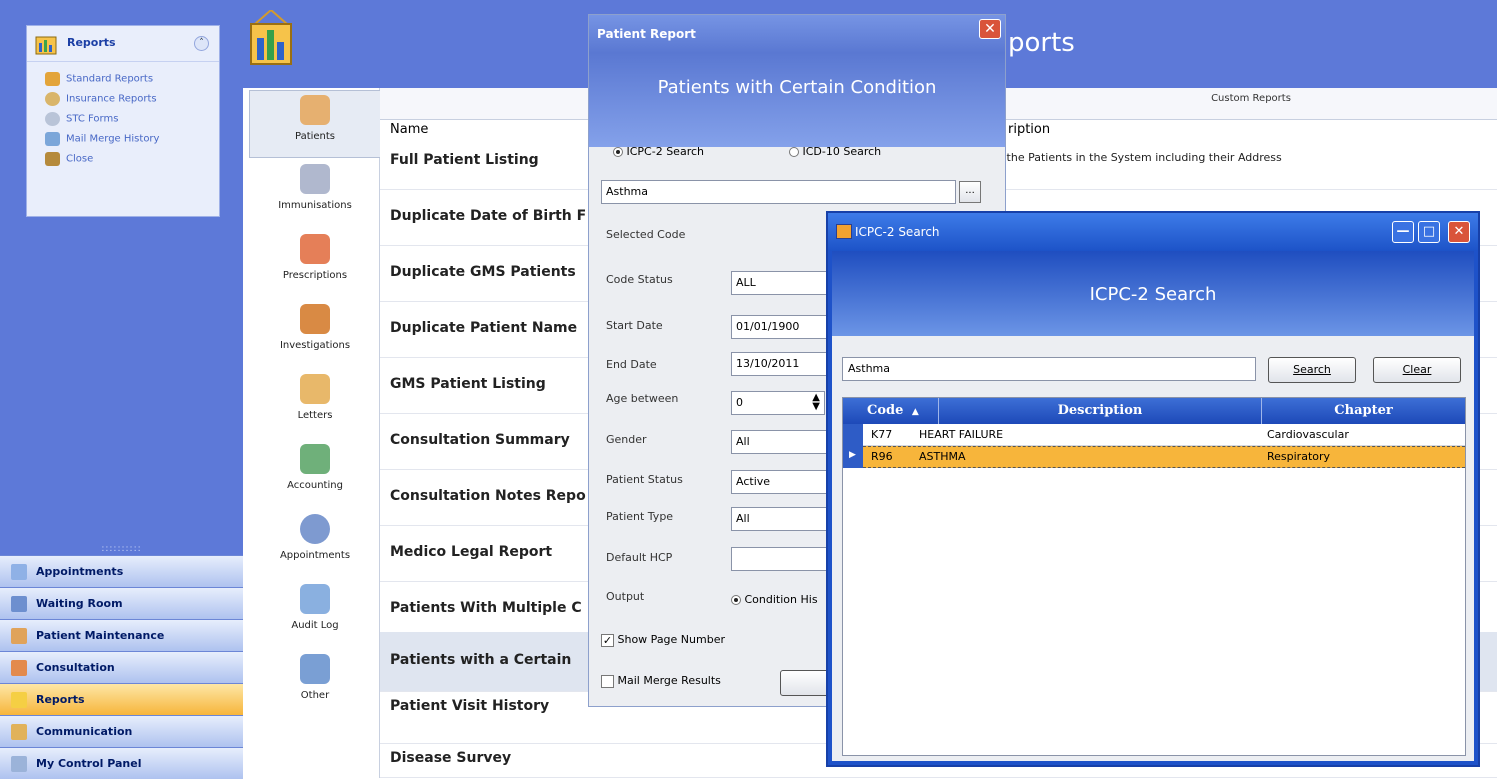  I want to click on category-patients: Patients, so click(315, 124).